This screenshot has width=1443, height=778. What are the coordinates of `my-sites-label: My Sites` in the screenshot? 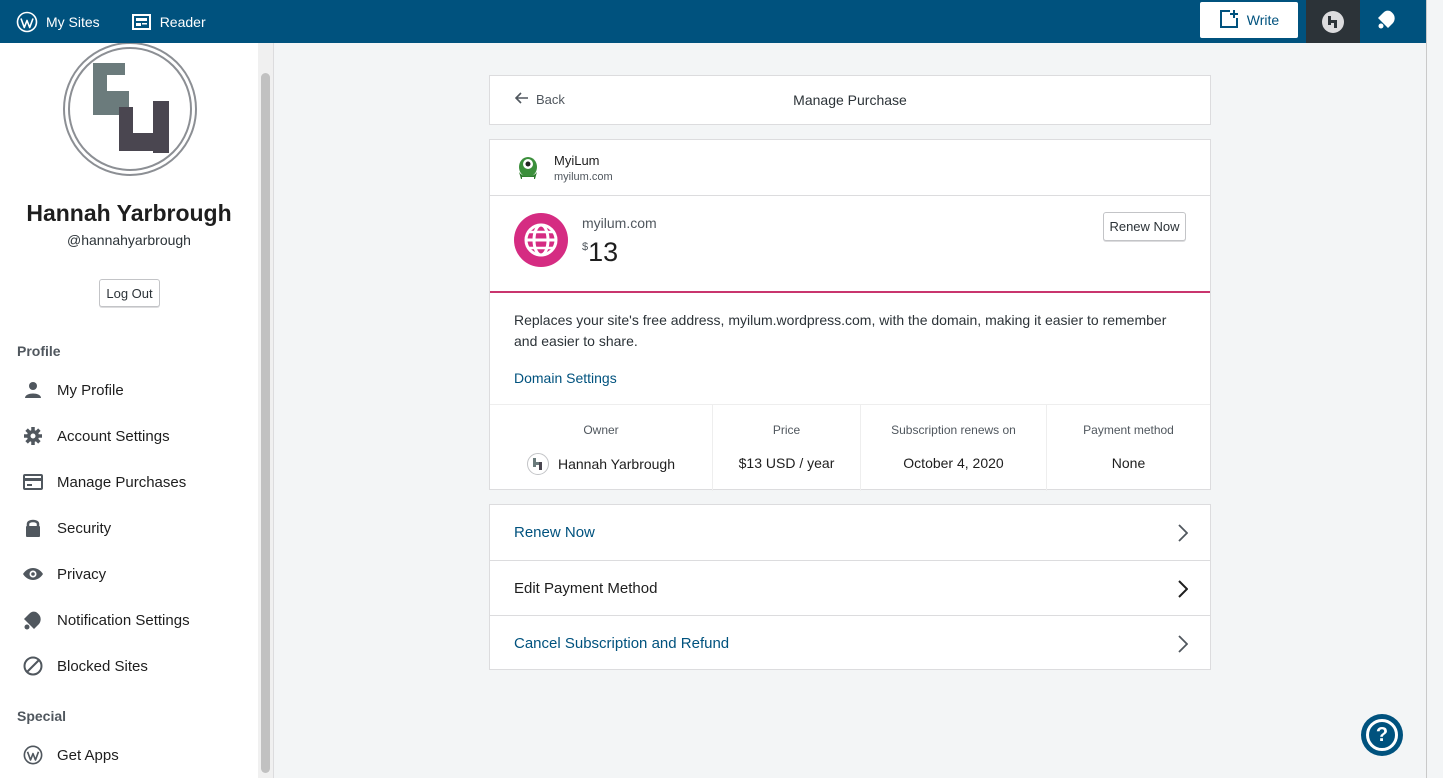 It's located at (73, 21).